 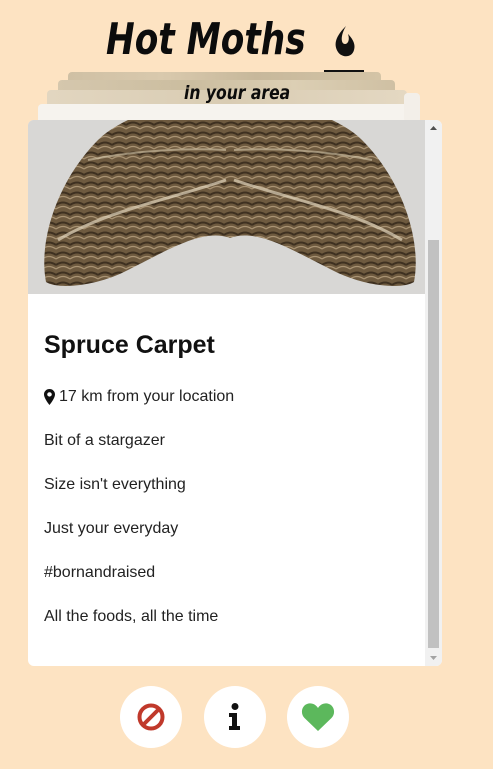 I want to click on info-button, so click(x=235, y=717).